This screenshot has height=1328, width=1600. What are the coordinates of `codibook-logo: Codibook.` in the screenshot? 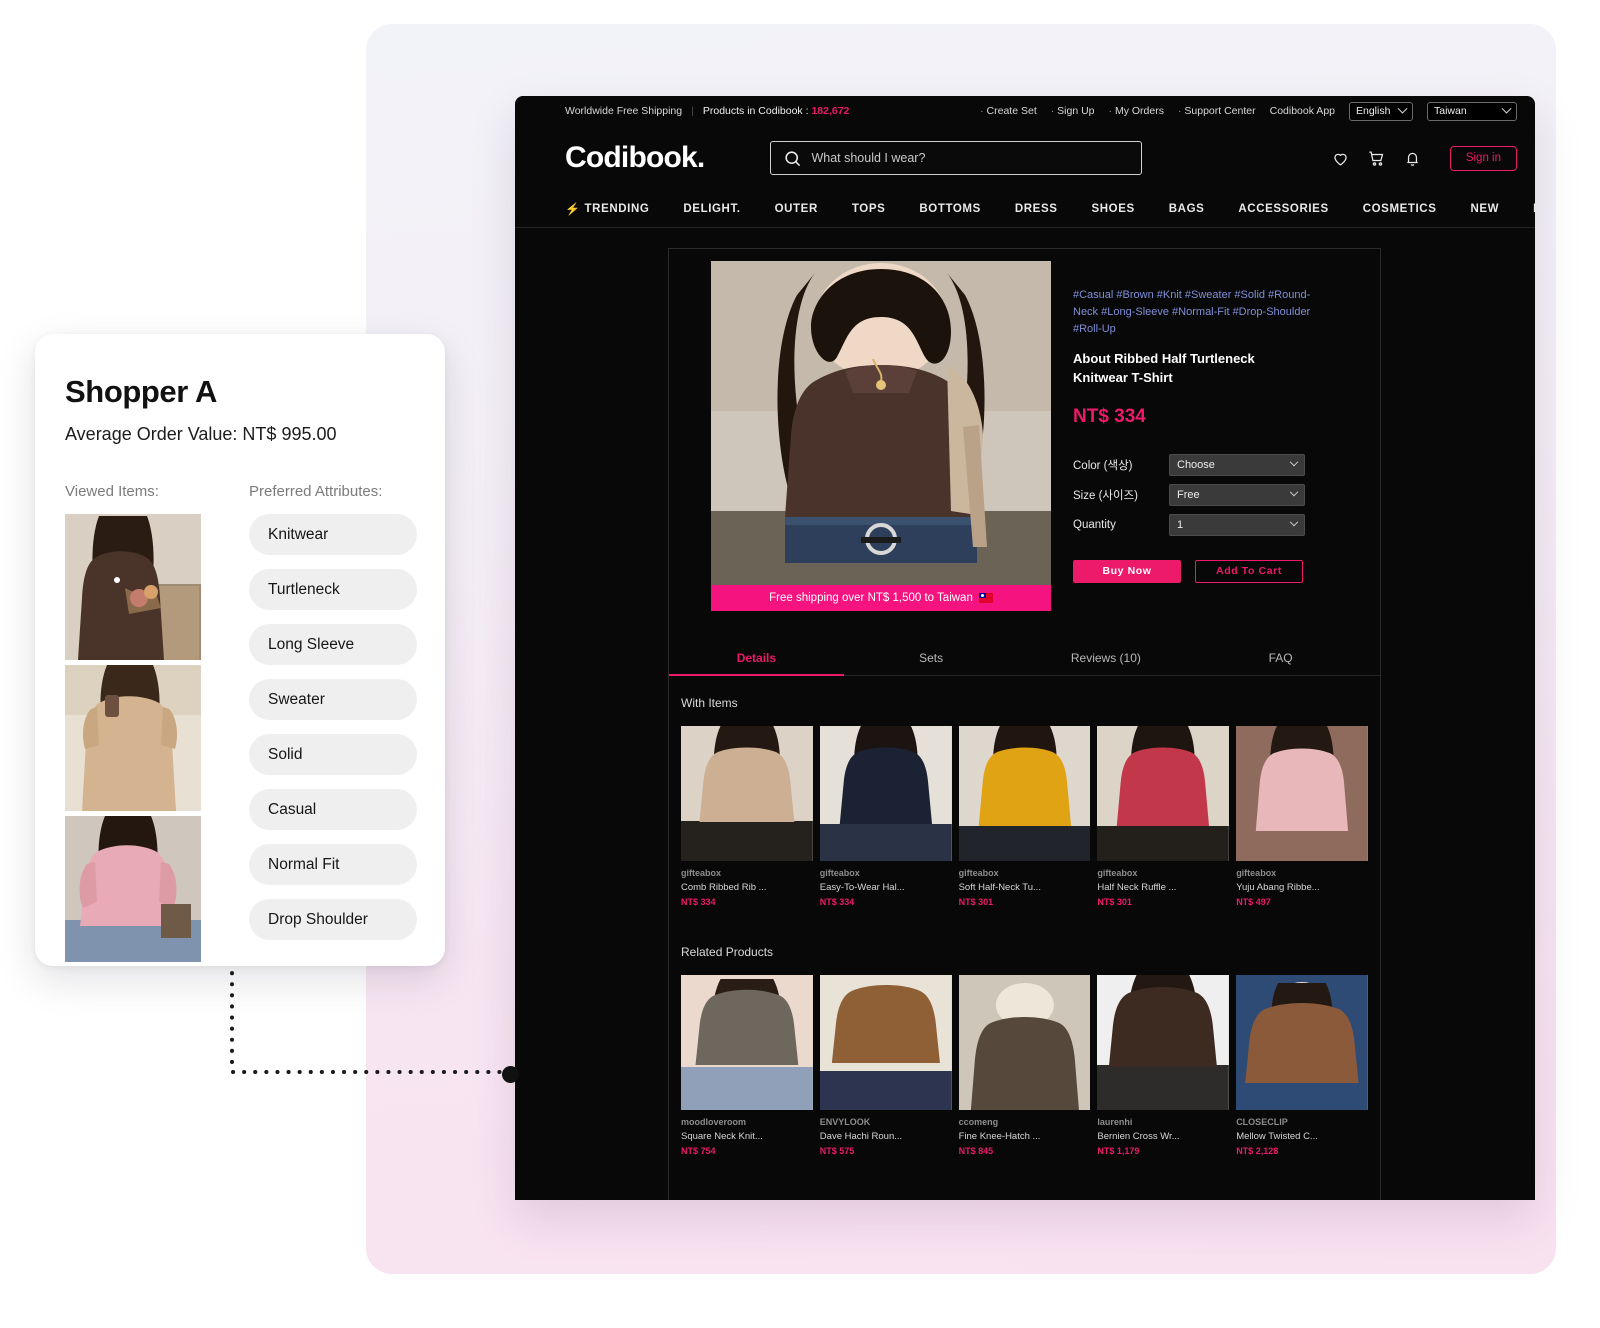 It's located at (635, 158).